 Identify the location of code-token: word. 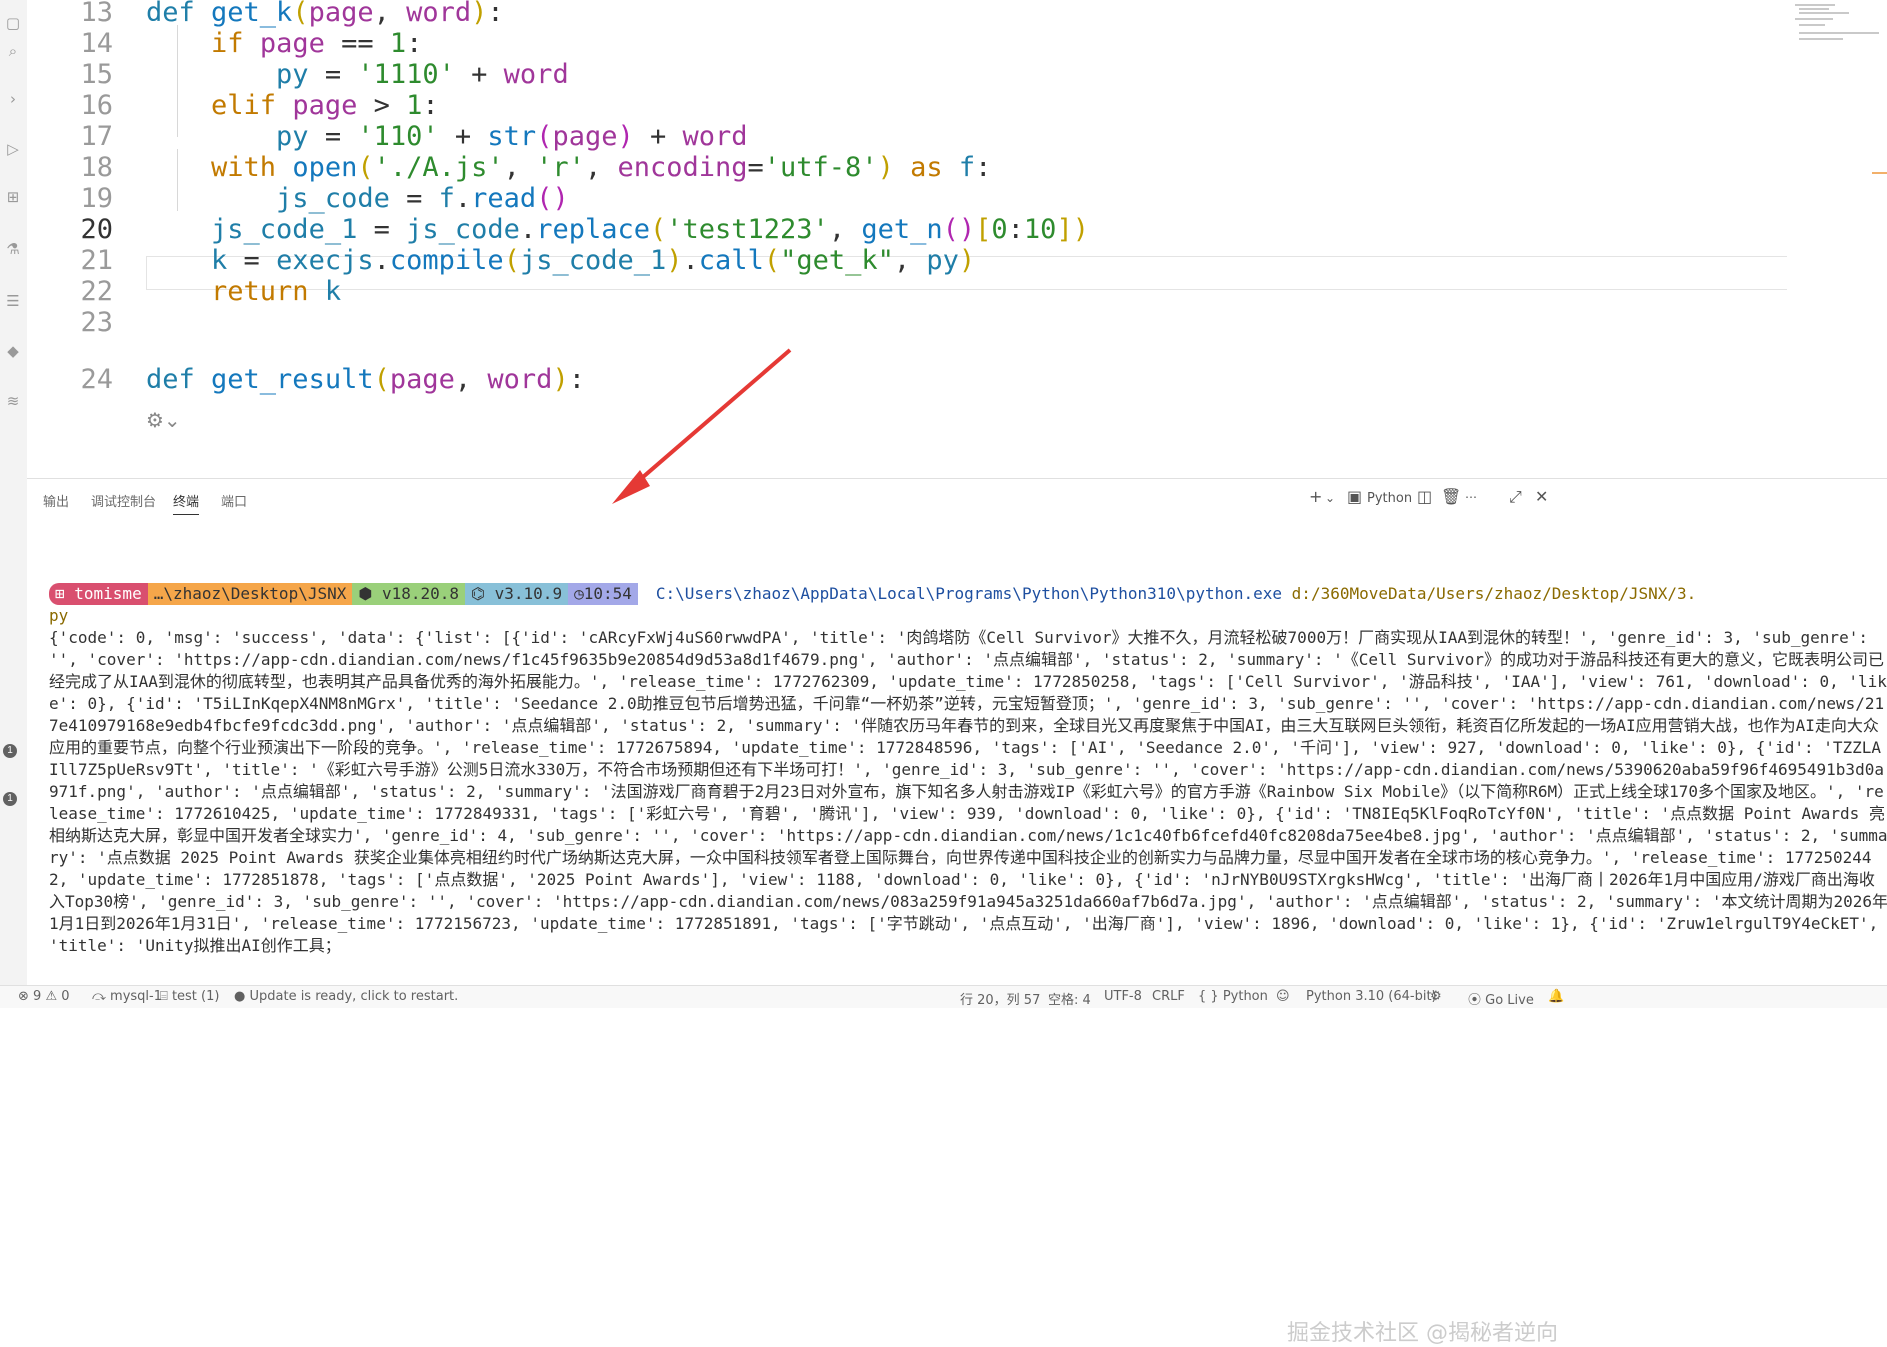
(520, 379).